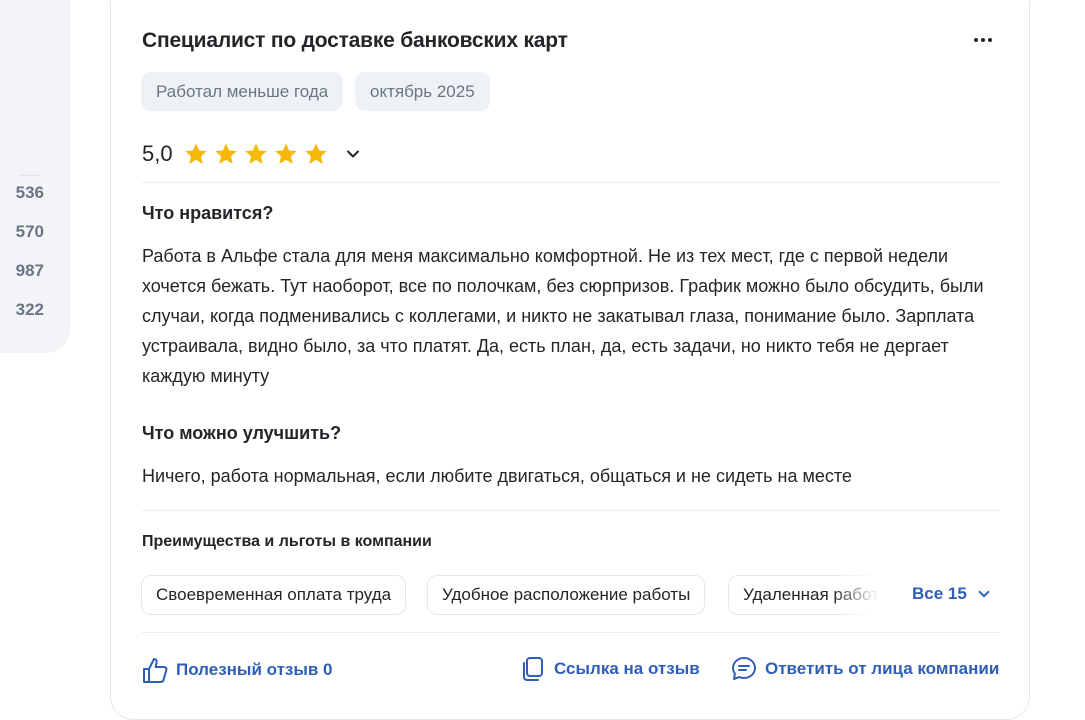 Image resolution: width=1085 pixels, height=720 pixels. I want to click on review-link-label: Ссылка на отзыв, so click(627, 668).